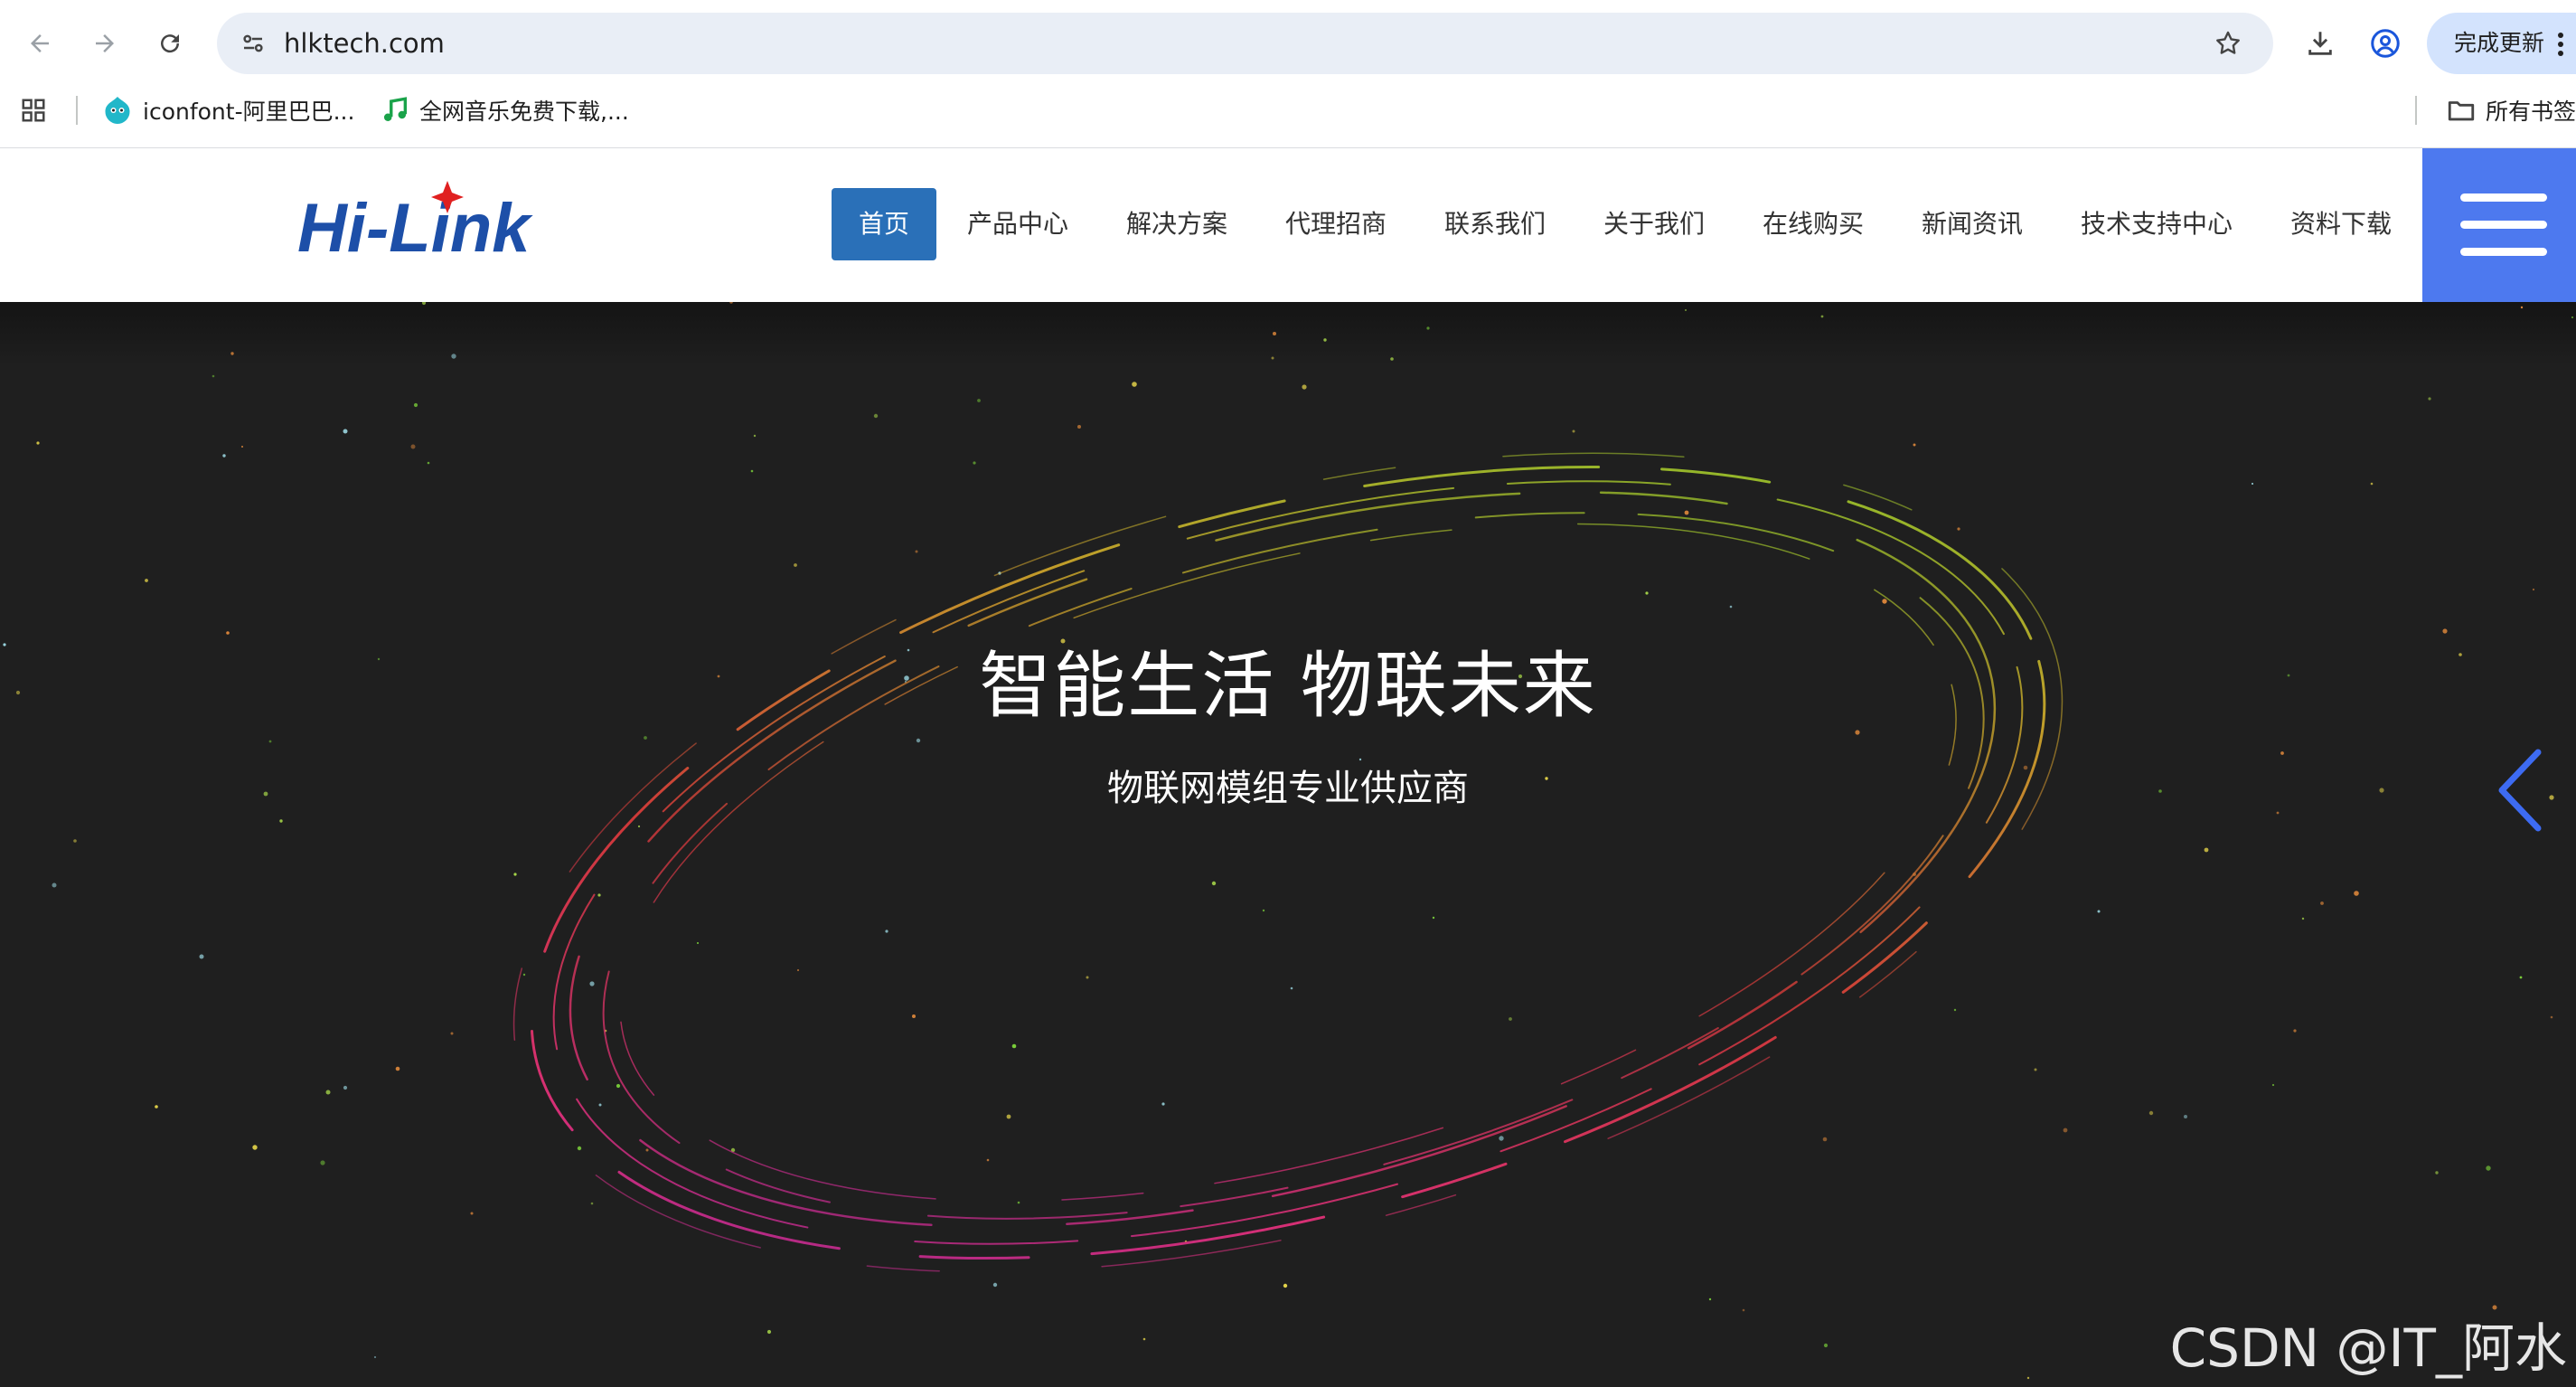 The image size is (2576, 1387). What do you see at coordinates (2502, 43) in the screenshot?
I see `update-button: 完成更新` at bounding box center [2502, 43].